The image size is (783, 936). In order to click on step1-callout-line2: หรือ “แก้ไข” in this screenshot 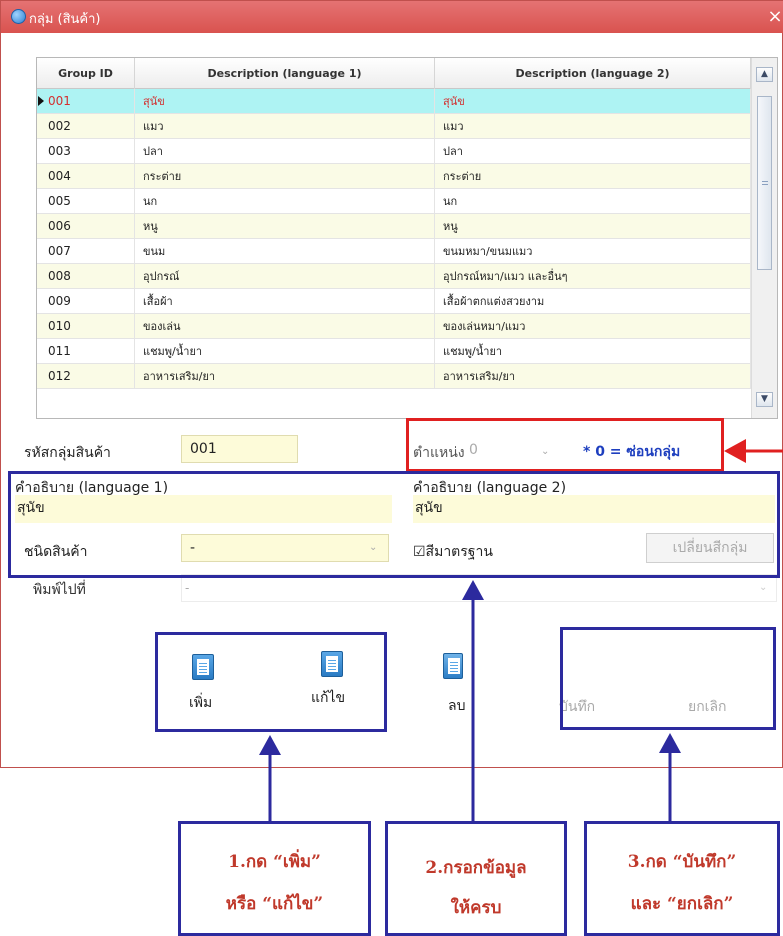, I will do `click(274, 904)`.